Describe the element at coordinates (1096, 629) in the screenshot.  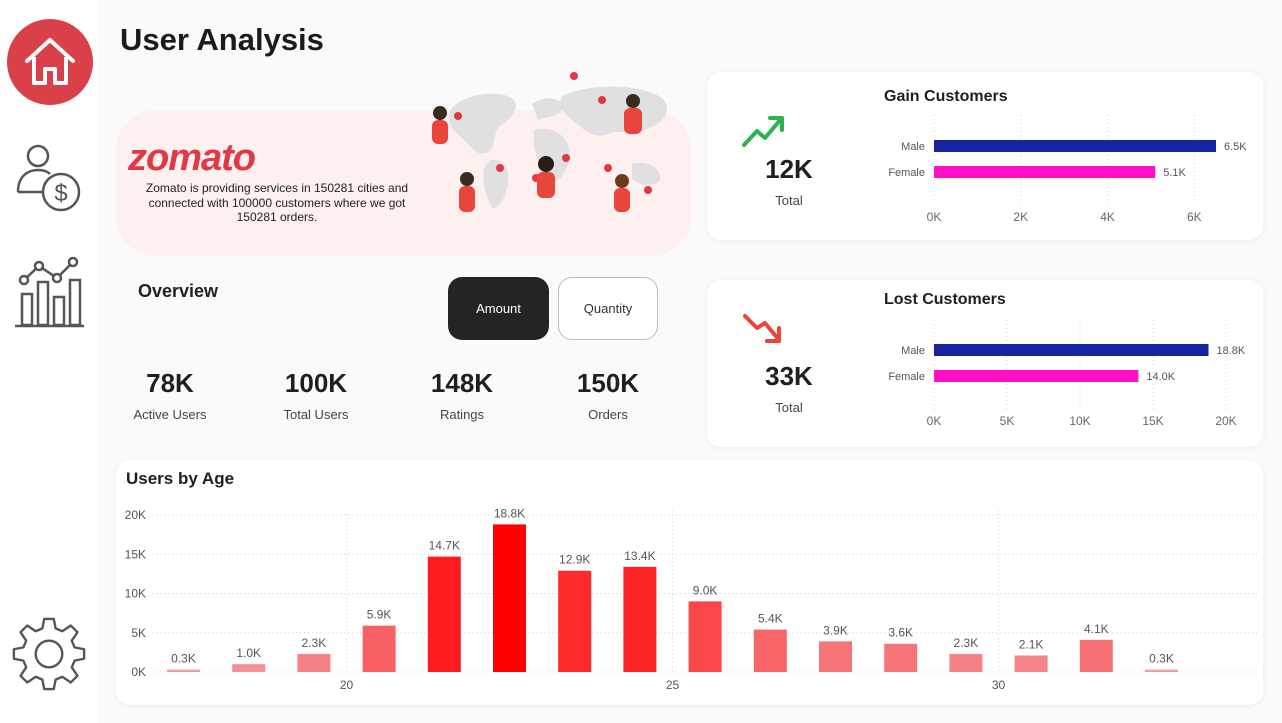
I see `data-label: 4.1K` at that location.